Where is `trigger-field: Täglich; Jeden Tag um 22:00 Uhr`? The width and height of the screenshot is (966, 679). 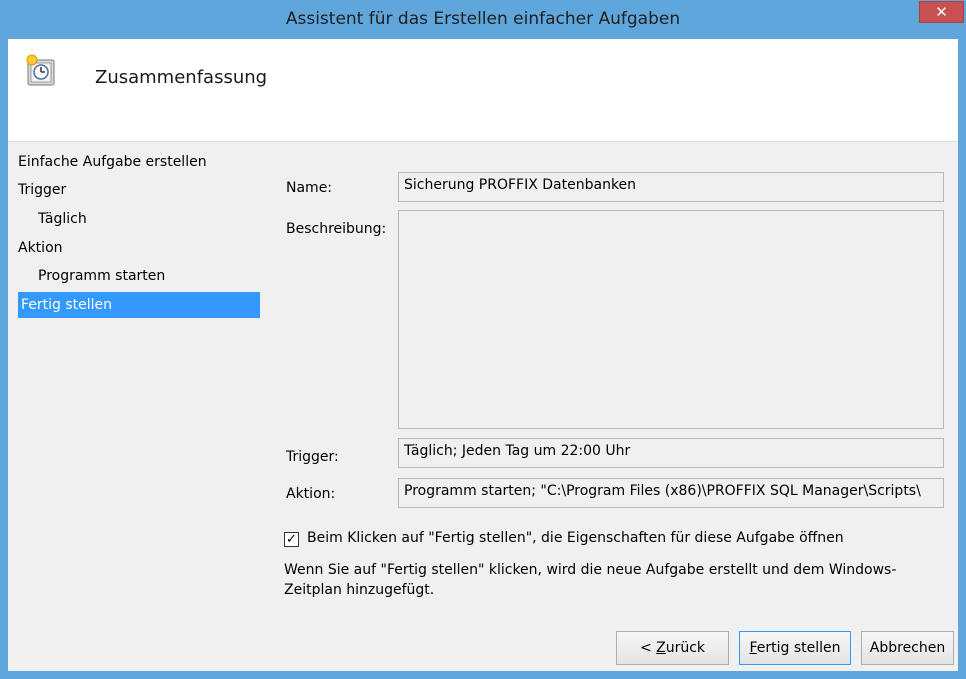 trigger-field: Täglich; Jeden Tag um 22:00 Uhr is located at coordinates (671, 453).